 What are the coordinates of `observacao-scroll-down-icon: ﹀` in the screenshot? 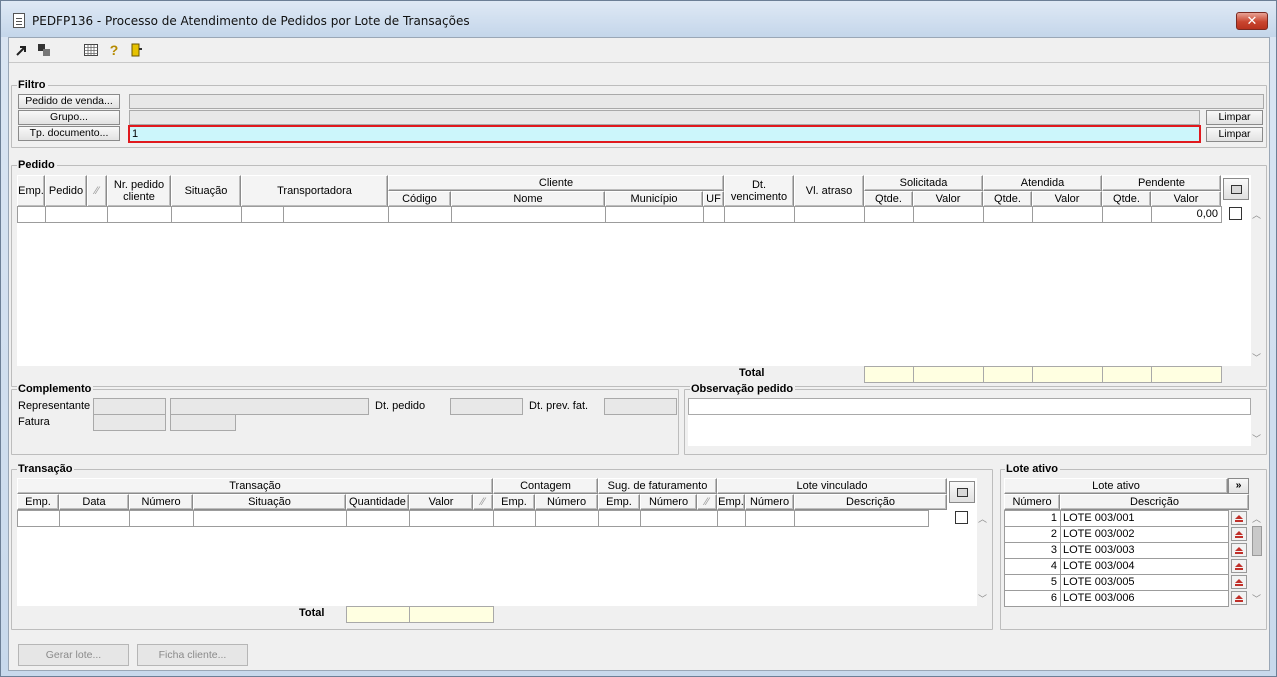 It's located at (1256, 439).